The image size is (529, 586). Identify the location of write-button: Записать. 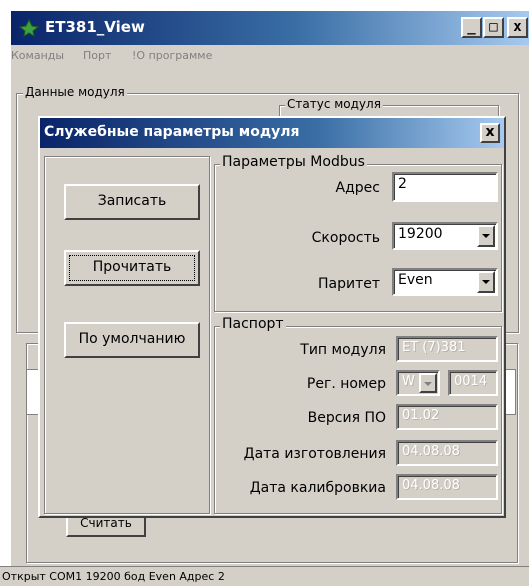
(132, 202).